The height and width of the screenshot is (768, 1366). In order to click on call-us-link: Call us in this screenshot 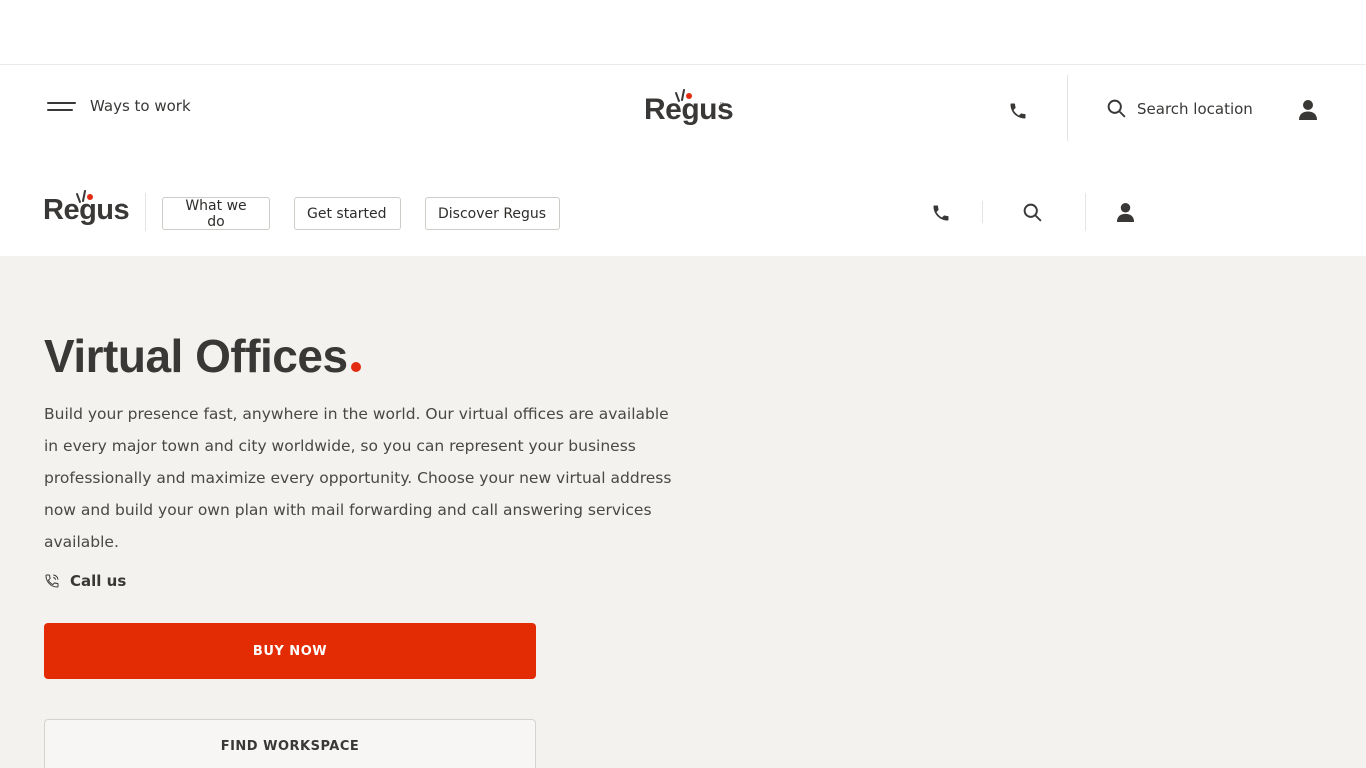, I will do `click(85, 581)`.